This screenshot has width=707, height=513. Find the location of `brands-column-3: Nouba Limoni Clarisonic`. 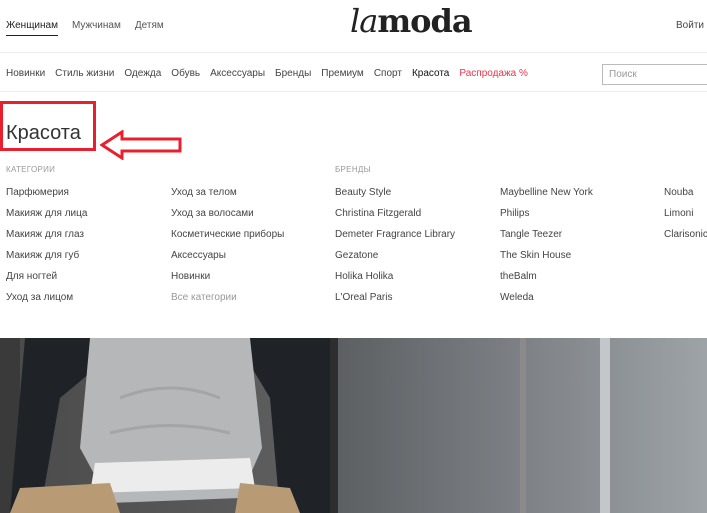

brands-column-3: Nouba Limoni Clarisonic is located at coordinates (685, 218).